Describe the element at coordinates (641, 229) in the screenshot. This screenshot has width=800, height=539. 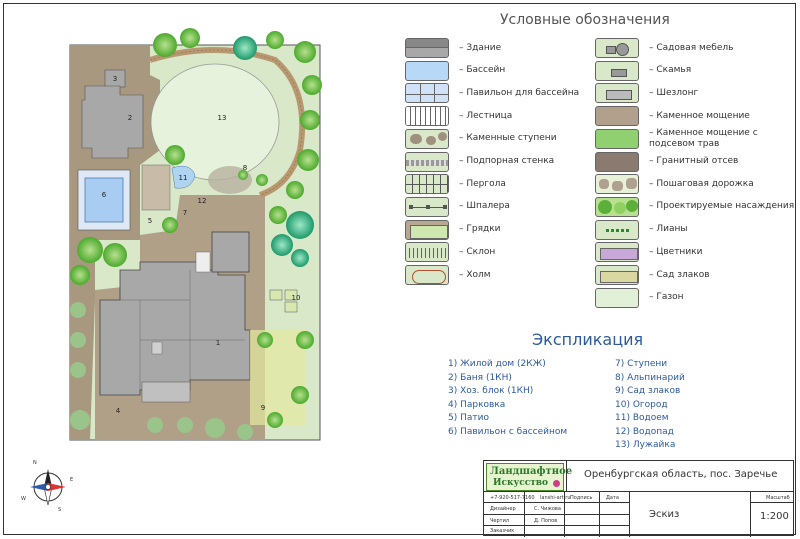
I see `legend-item-right-8: – Лианы` at that location.